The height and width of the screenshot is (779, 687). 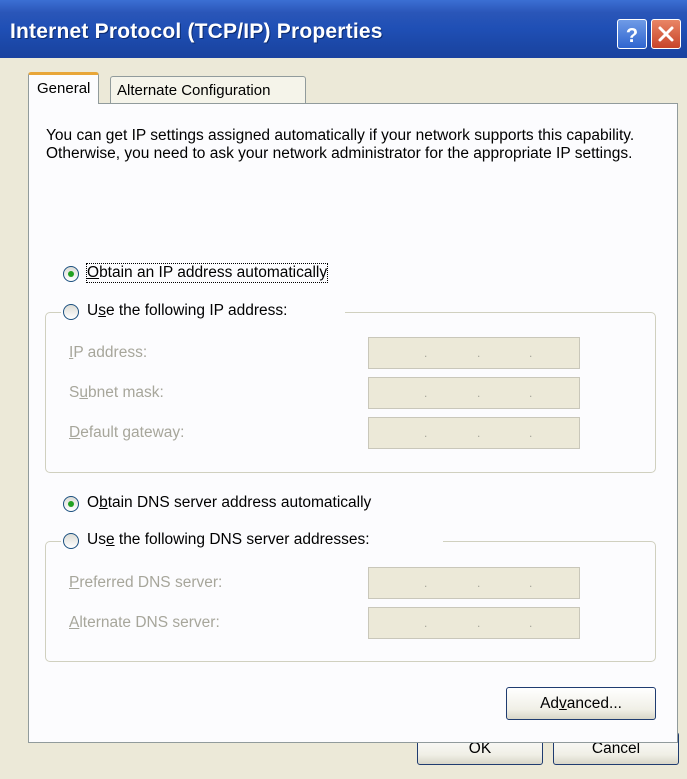 What do you see at coordinates (229, 503) in the screenshot?
I see `obtain-dns-auto-label: Obtain DNS server address automatically` at bounding box center [229, 503].